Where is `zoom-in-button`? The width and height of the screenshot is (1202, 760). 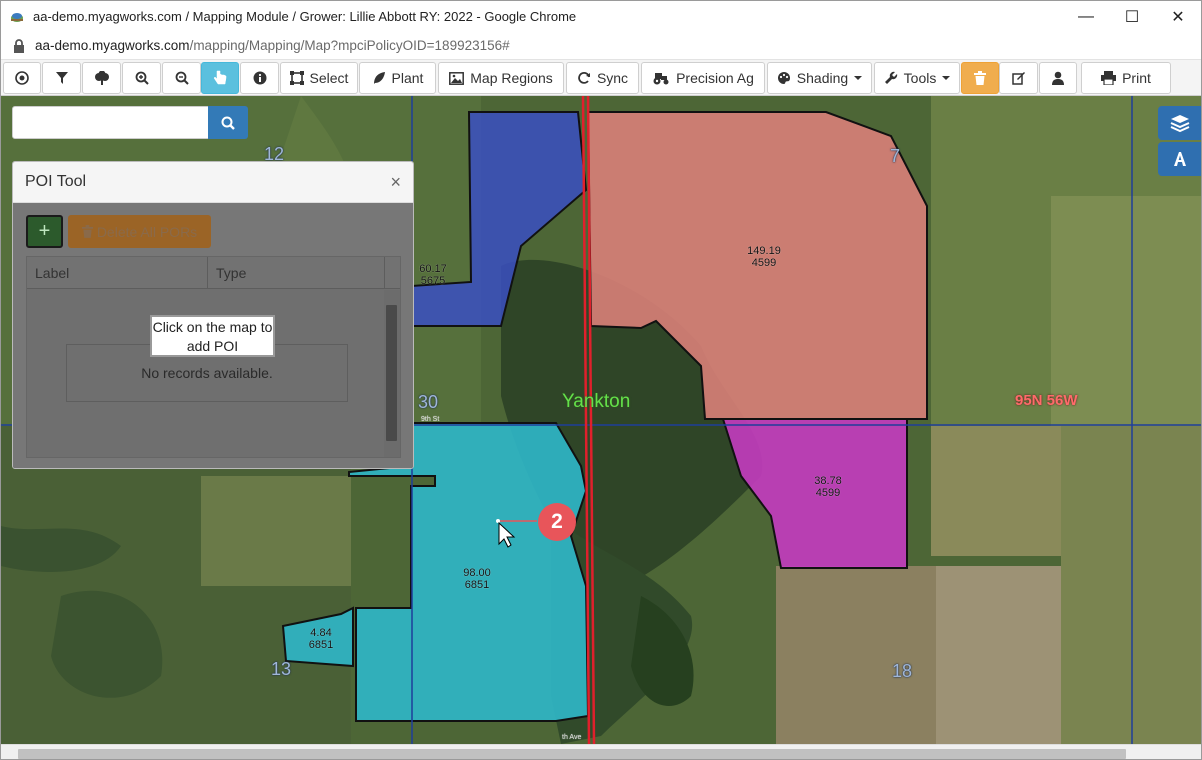 zoom-in-button is located at coordinates (141, 78).